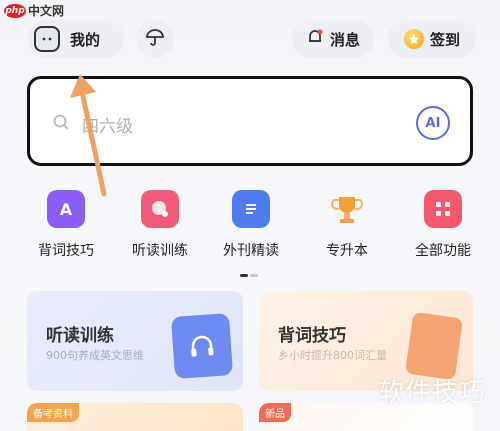 Image resolution: width=500 pixels, height=431 pixels. I want to click on card-subtitle: 900句养成英文思维, so click(95, 355).